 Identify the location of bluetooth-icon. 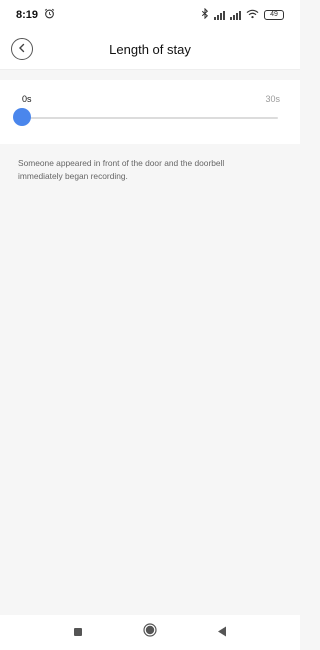
(205, 14).